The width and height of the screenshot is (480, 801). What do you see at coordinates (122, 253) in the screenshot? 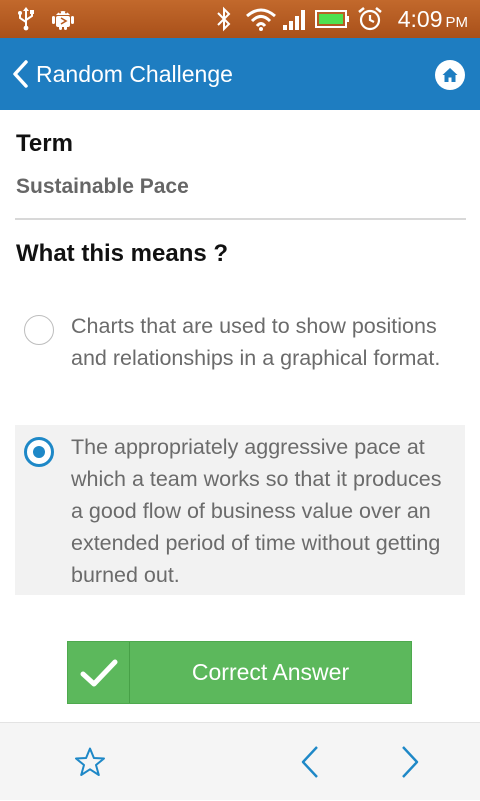
I see `question-heading: What this means ?` at bounding box center [122, 253].